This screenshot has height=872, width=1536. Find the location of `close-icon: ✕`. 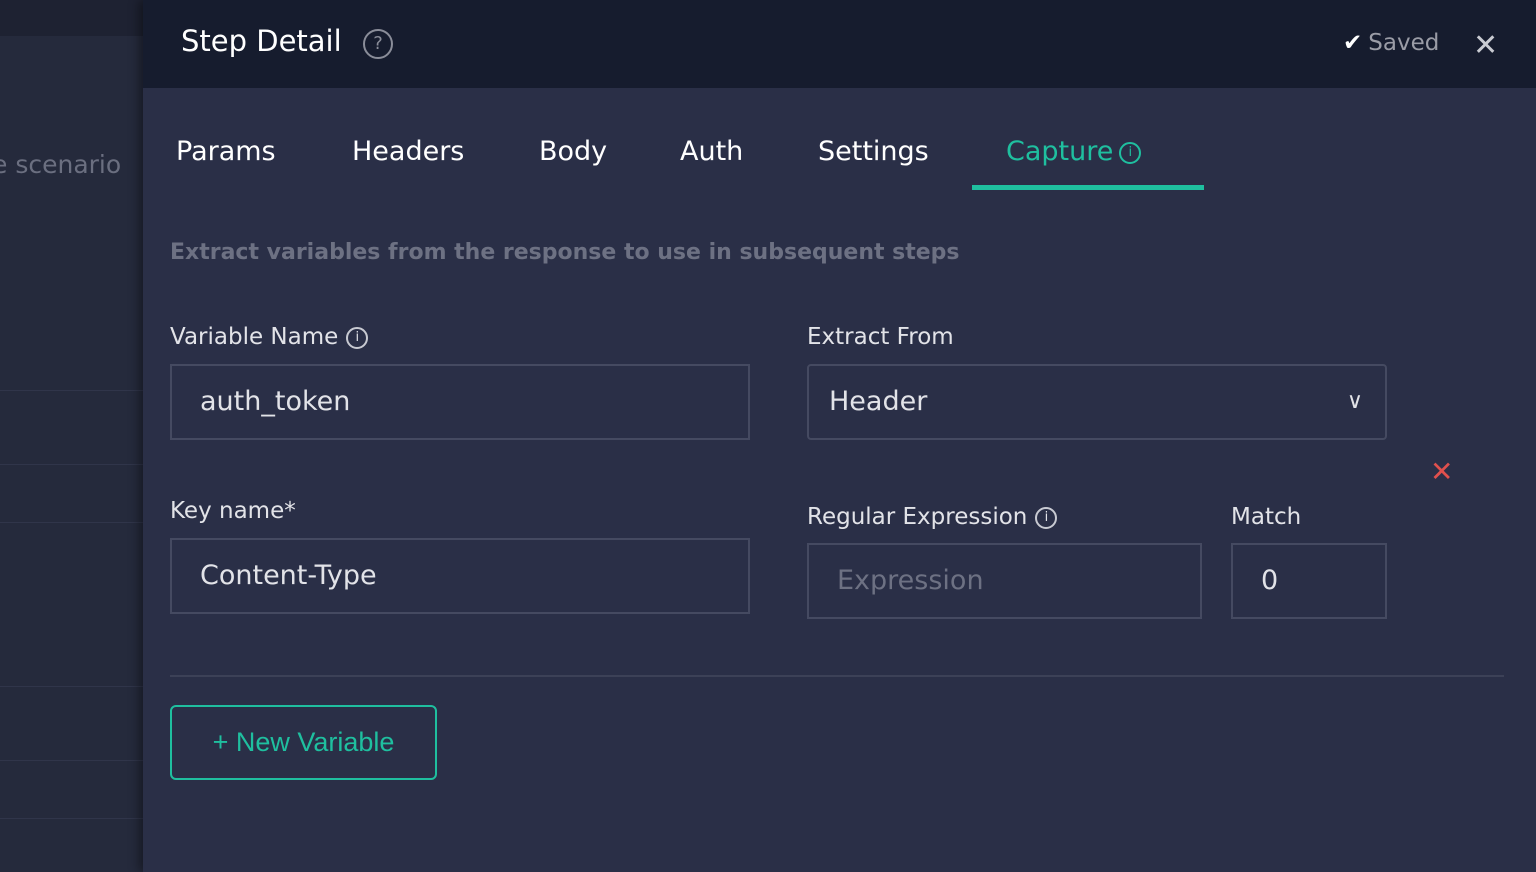

close-icon: ✕ is located at coordinates (1485, 45).